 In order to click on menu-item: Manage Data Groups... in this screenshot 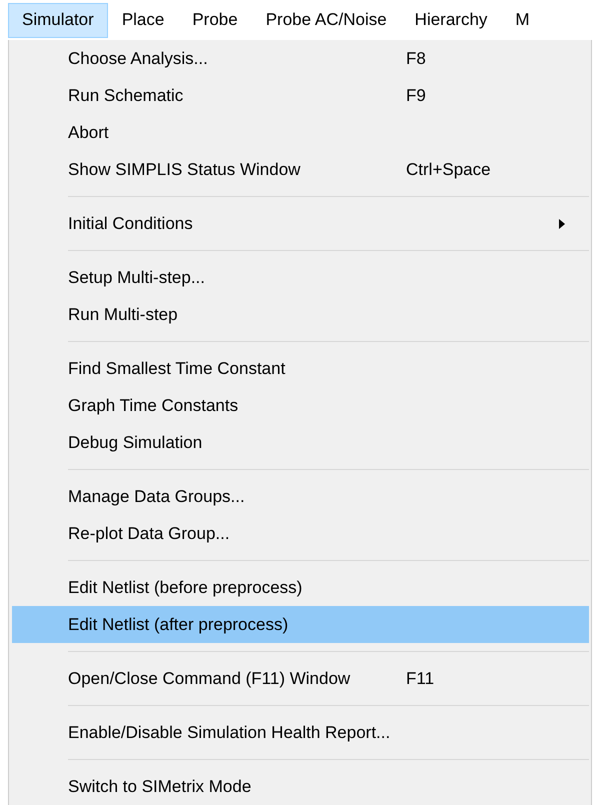, I will do `click(300, 496)`.